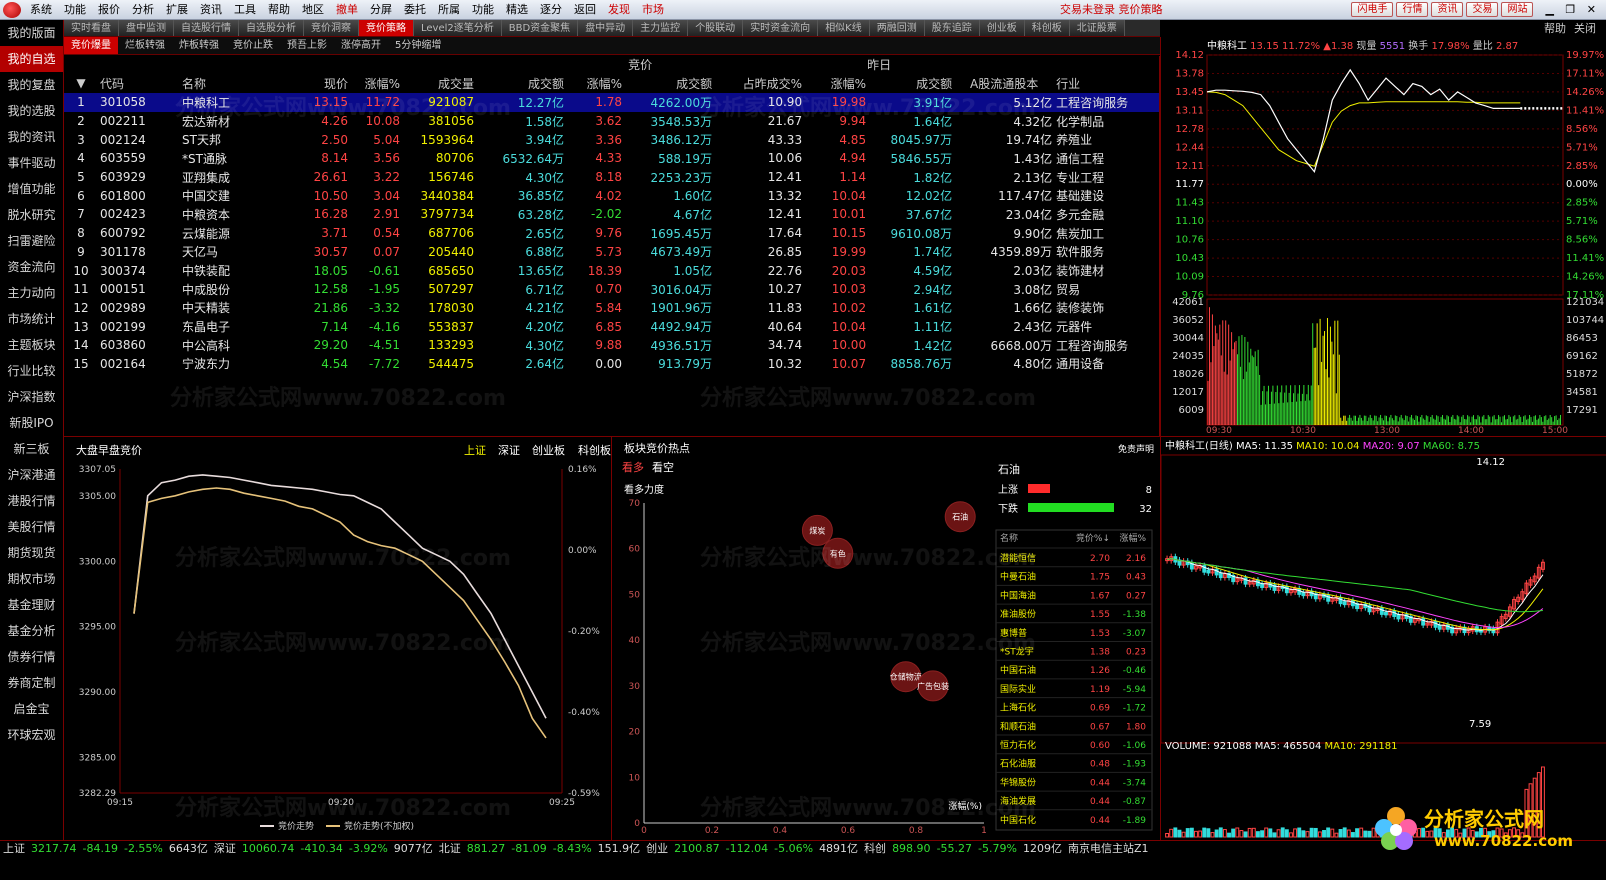 The image size is (1606, 880). Describe the element at coordinates (313, 10) in the screenshot. I see `menu-item-8: 地区` at that location.